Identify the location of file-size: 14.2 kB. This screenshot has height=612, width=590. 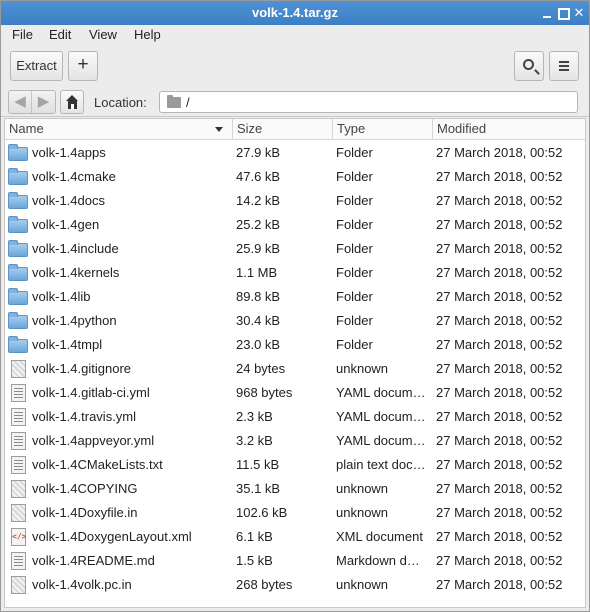
(258, 200).